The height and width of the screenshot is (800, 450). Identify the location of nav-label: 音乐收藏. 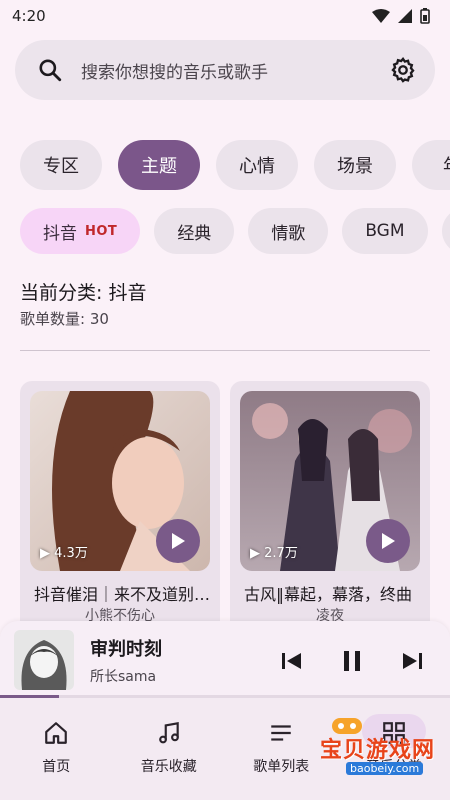
(168, 767).